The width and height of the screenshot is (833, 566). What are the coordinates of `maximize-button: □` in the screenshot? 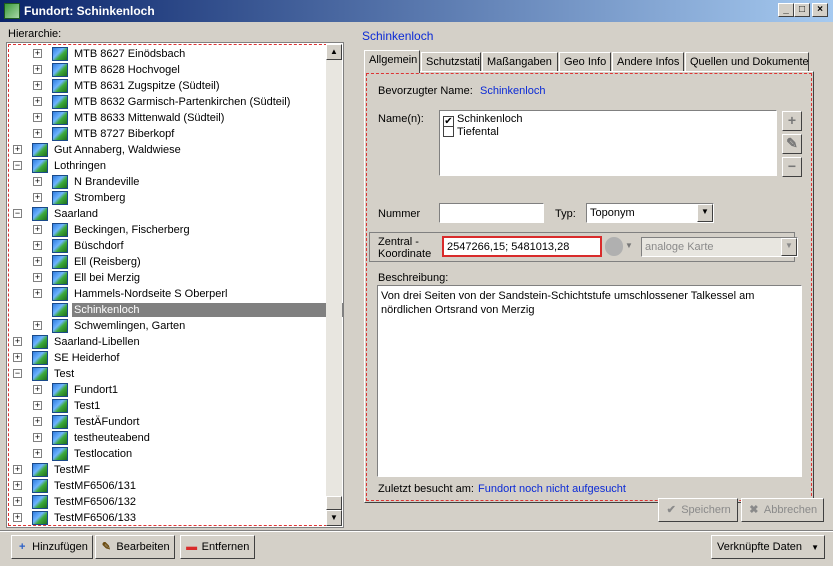 It's located at (802, 10).